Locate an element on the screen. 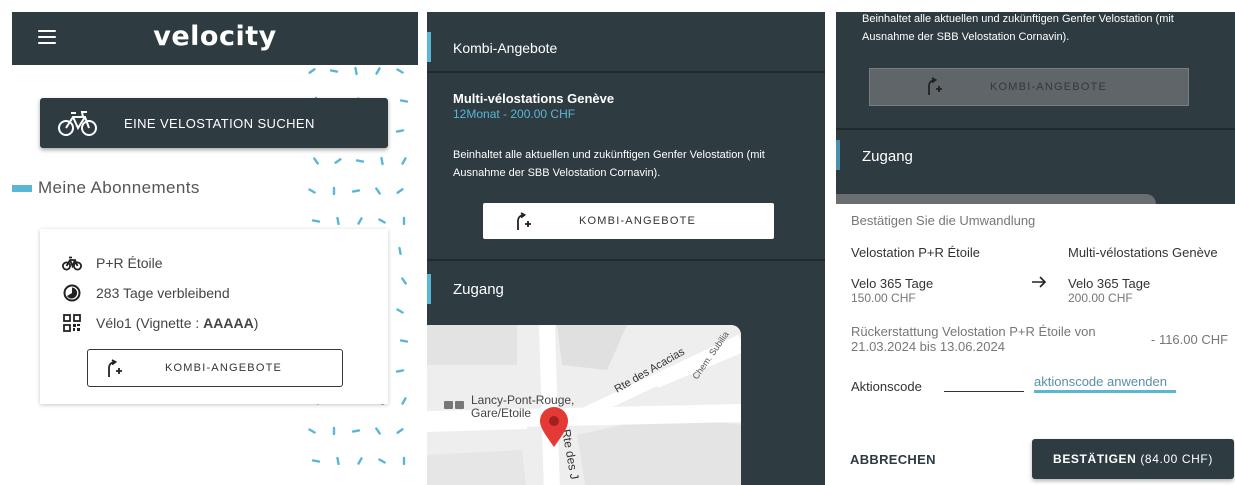  to-plan: Velo 365 Tage is located at coordinates (1109, 283).